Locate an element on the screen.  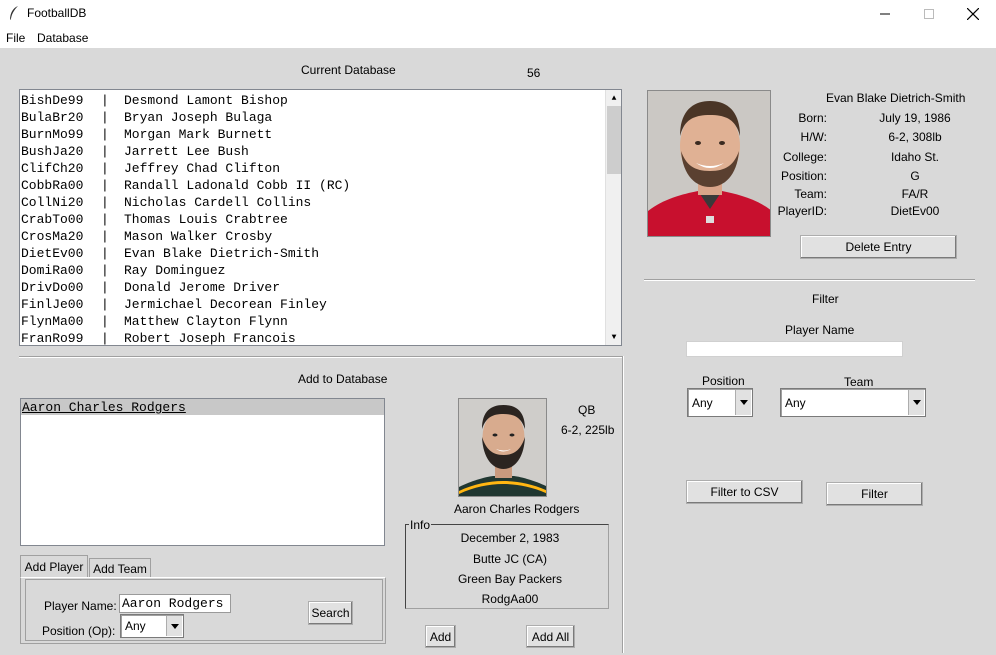
database-row: CobbRa00 | Randall Ladonald Cobb II (RC) is located at coordinates (312, 185).